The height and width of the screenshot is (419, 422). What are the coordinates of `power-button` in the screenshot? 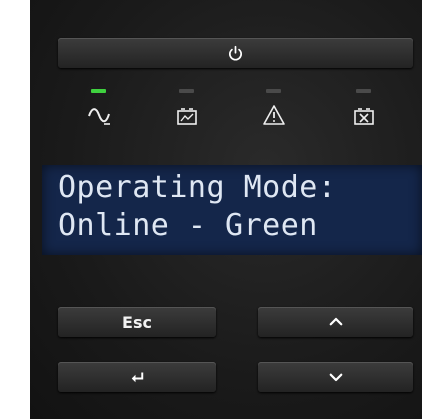 It's located at (235, 53).